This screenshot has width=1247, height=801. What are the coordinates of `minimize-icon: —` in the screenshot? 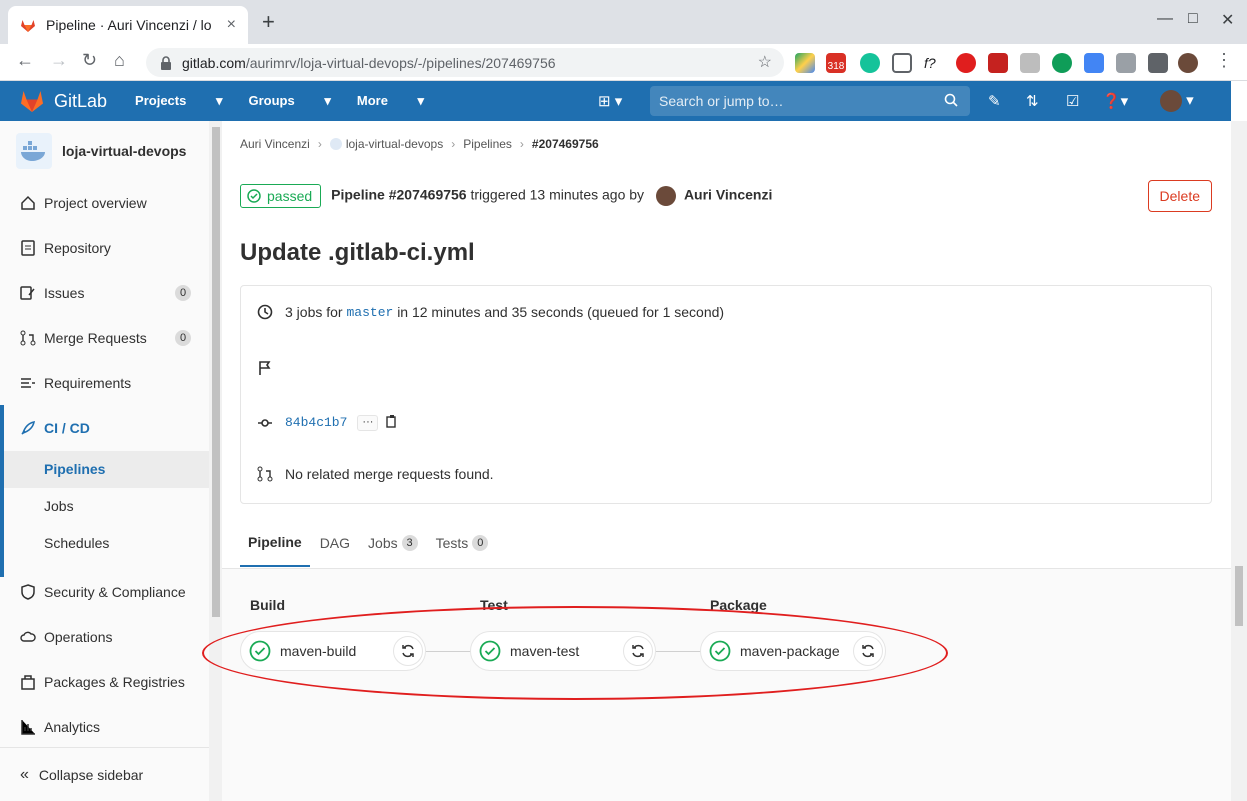 It's located at (1165, 19).